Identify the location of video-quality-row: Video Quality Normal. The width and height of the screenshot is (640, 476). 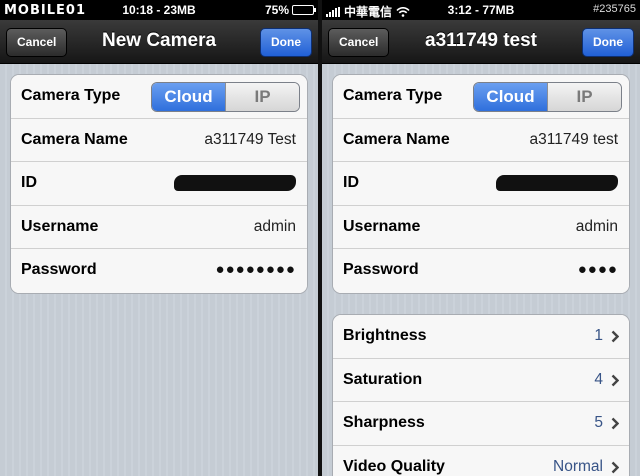
(481, 460).